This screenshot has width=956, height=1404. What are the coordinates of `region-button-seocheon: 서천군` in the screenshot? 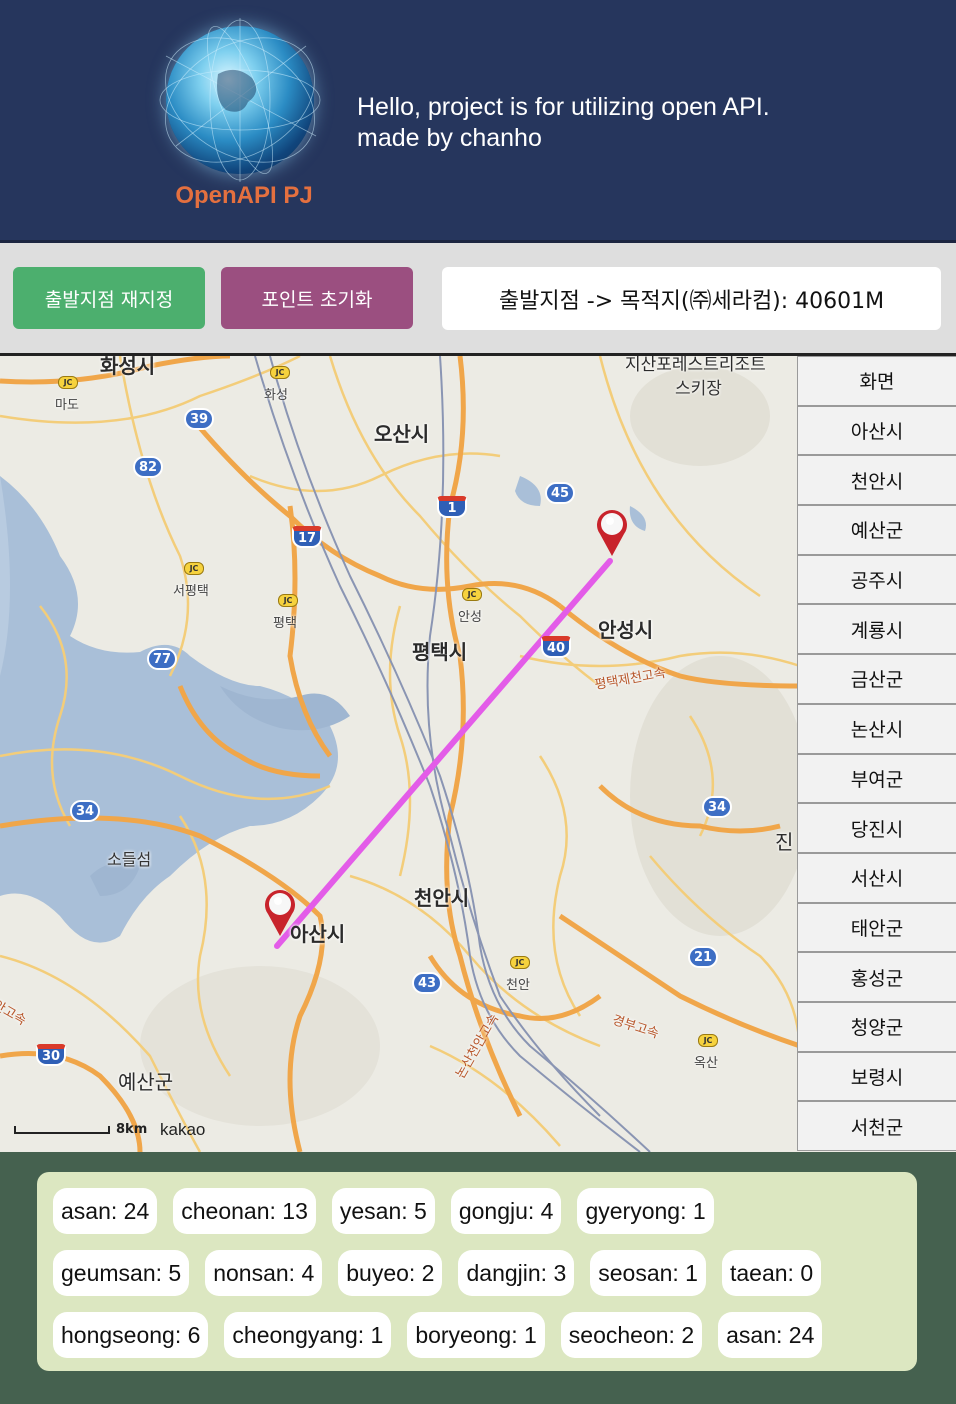 It's located at (876, 1126).